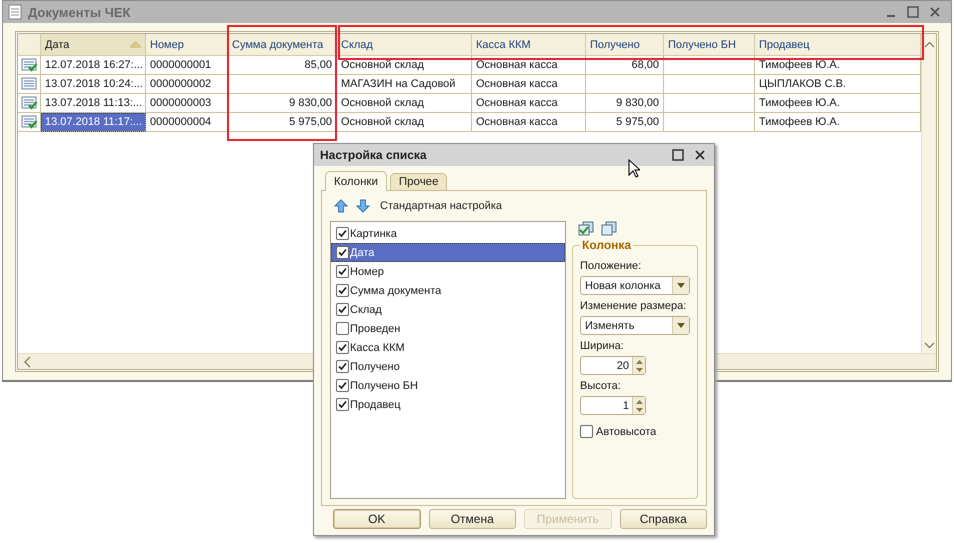 This screenshot has height=543, width=954. What do you see at coordinates (362, 252) in the screenshot?
I see `item-label: Дата` at bounding box center [362, 252].